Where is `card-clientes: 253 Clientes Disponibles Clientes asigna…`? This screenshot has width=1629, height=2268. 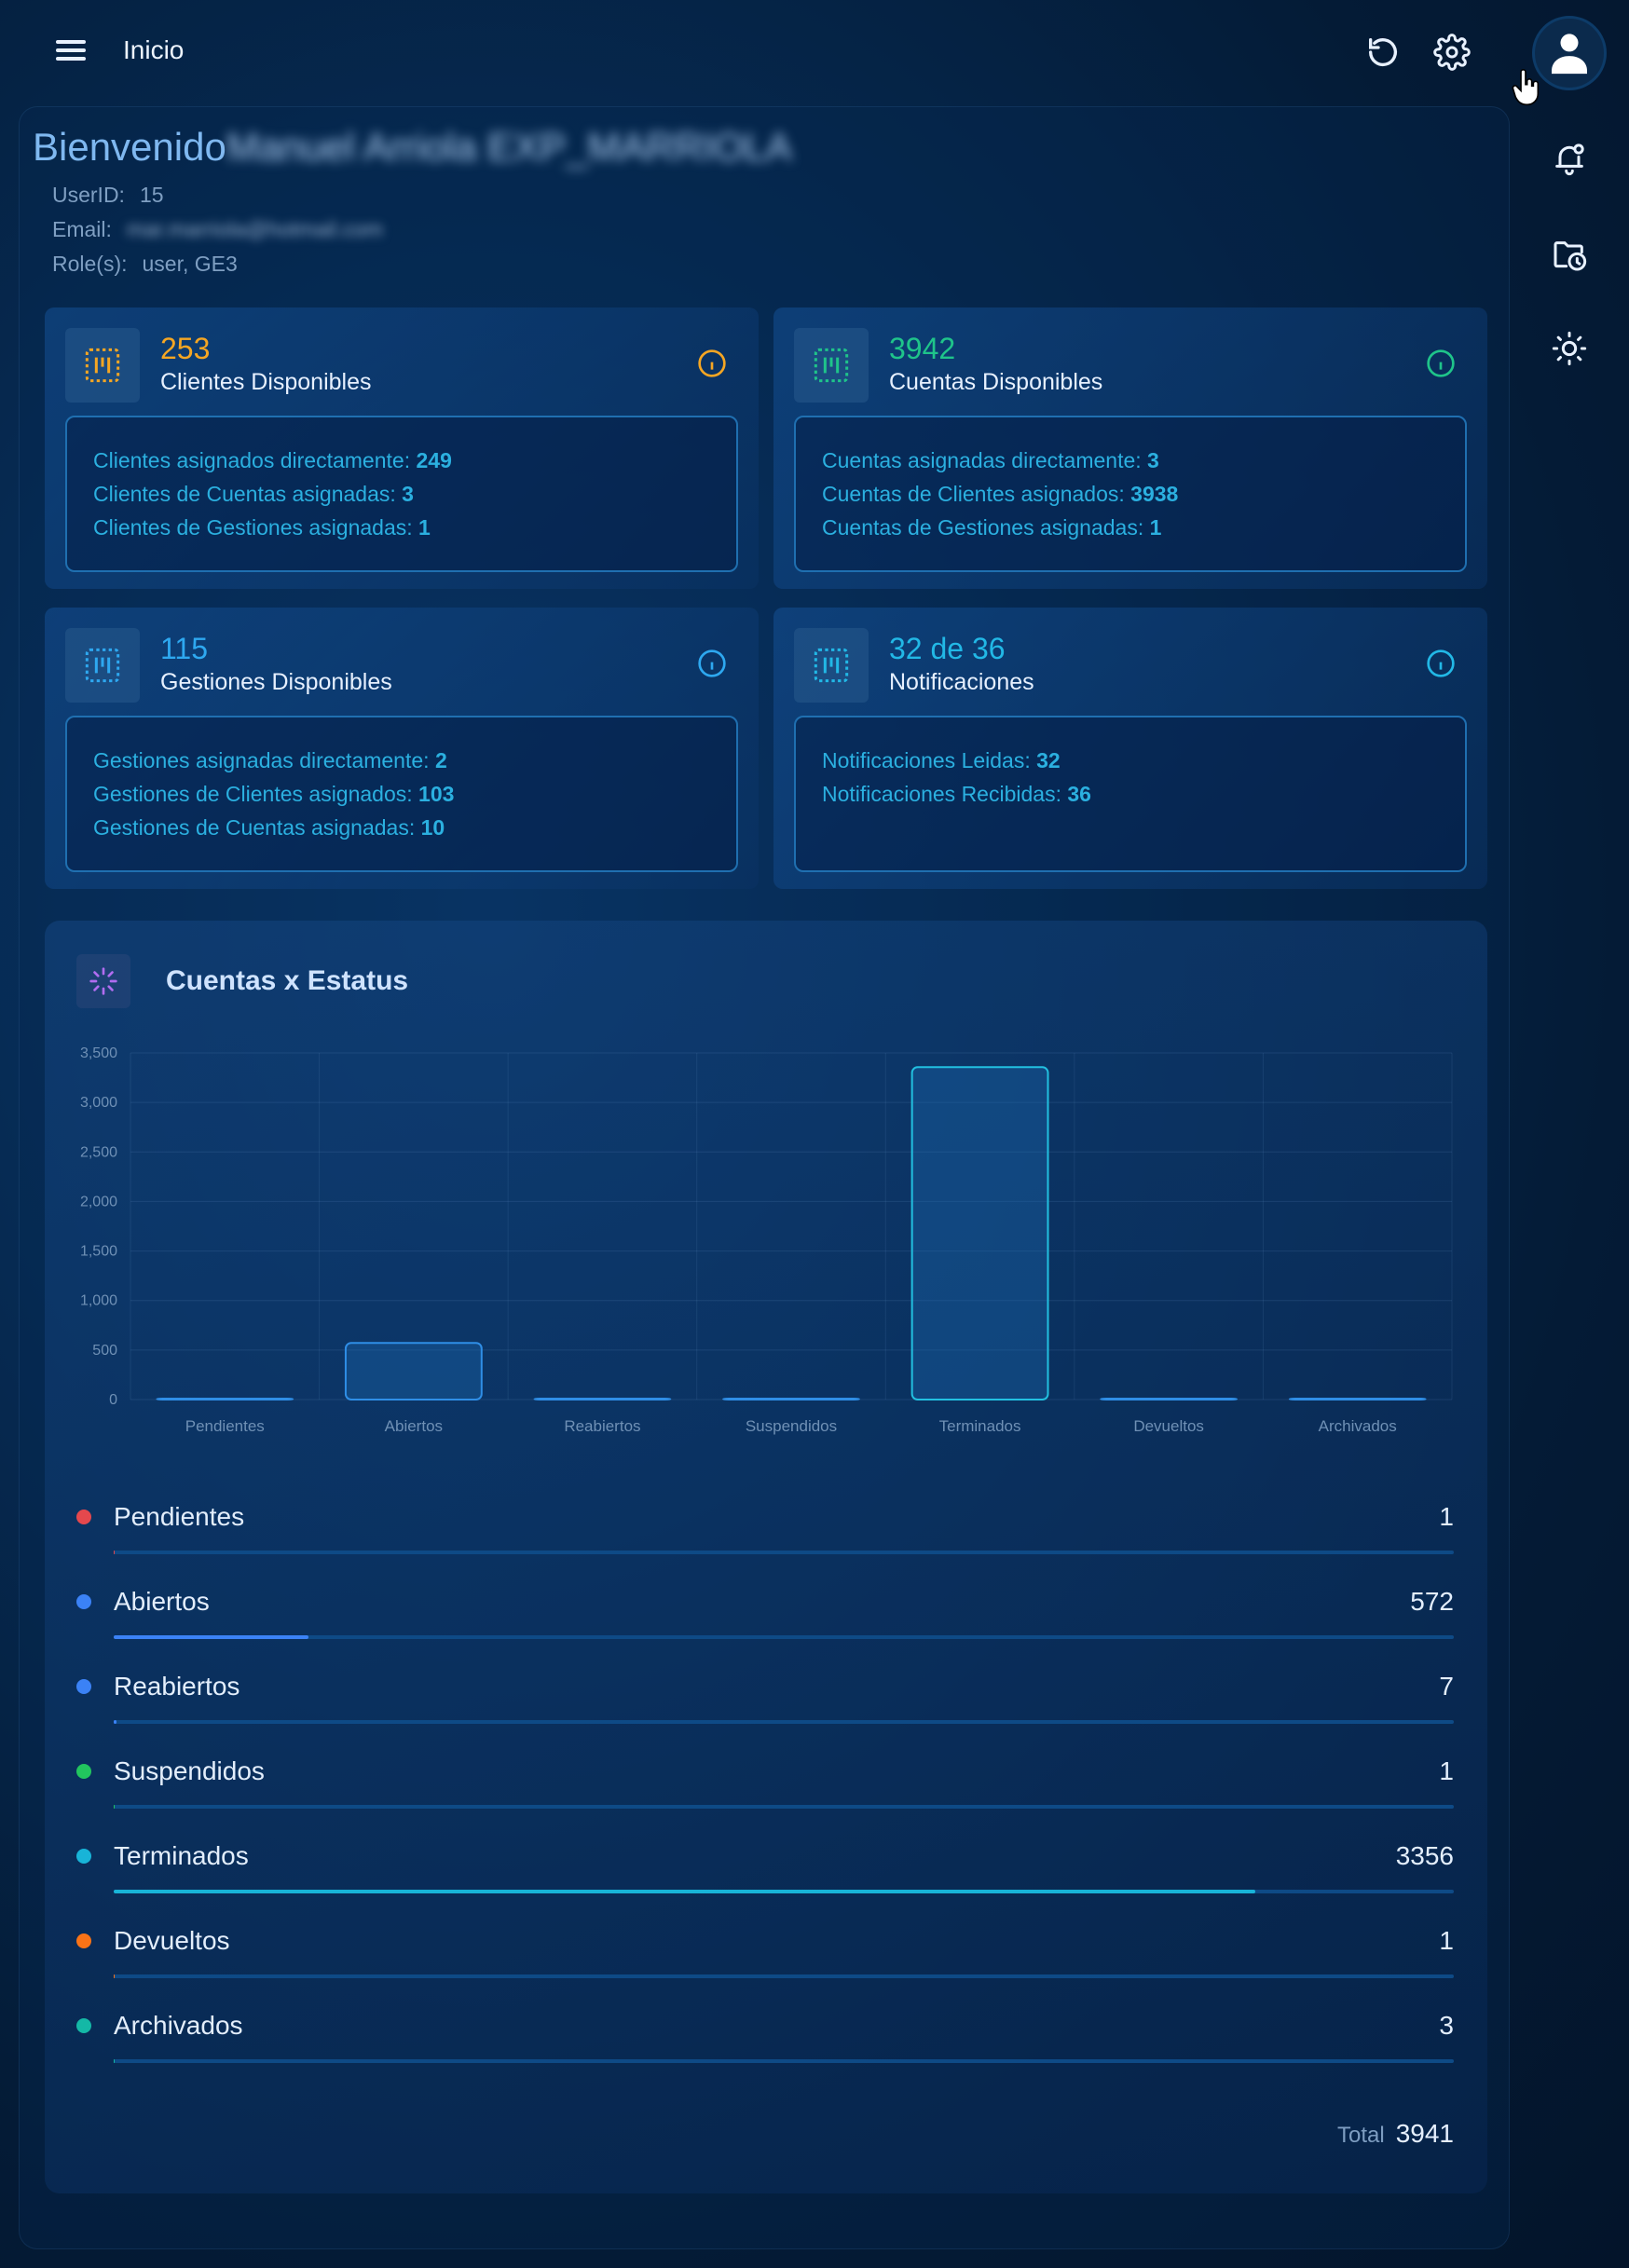
card-clientes: 253 Clientes Disponibles Clientes asigna… is located at coordinates (402, 448).